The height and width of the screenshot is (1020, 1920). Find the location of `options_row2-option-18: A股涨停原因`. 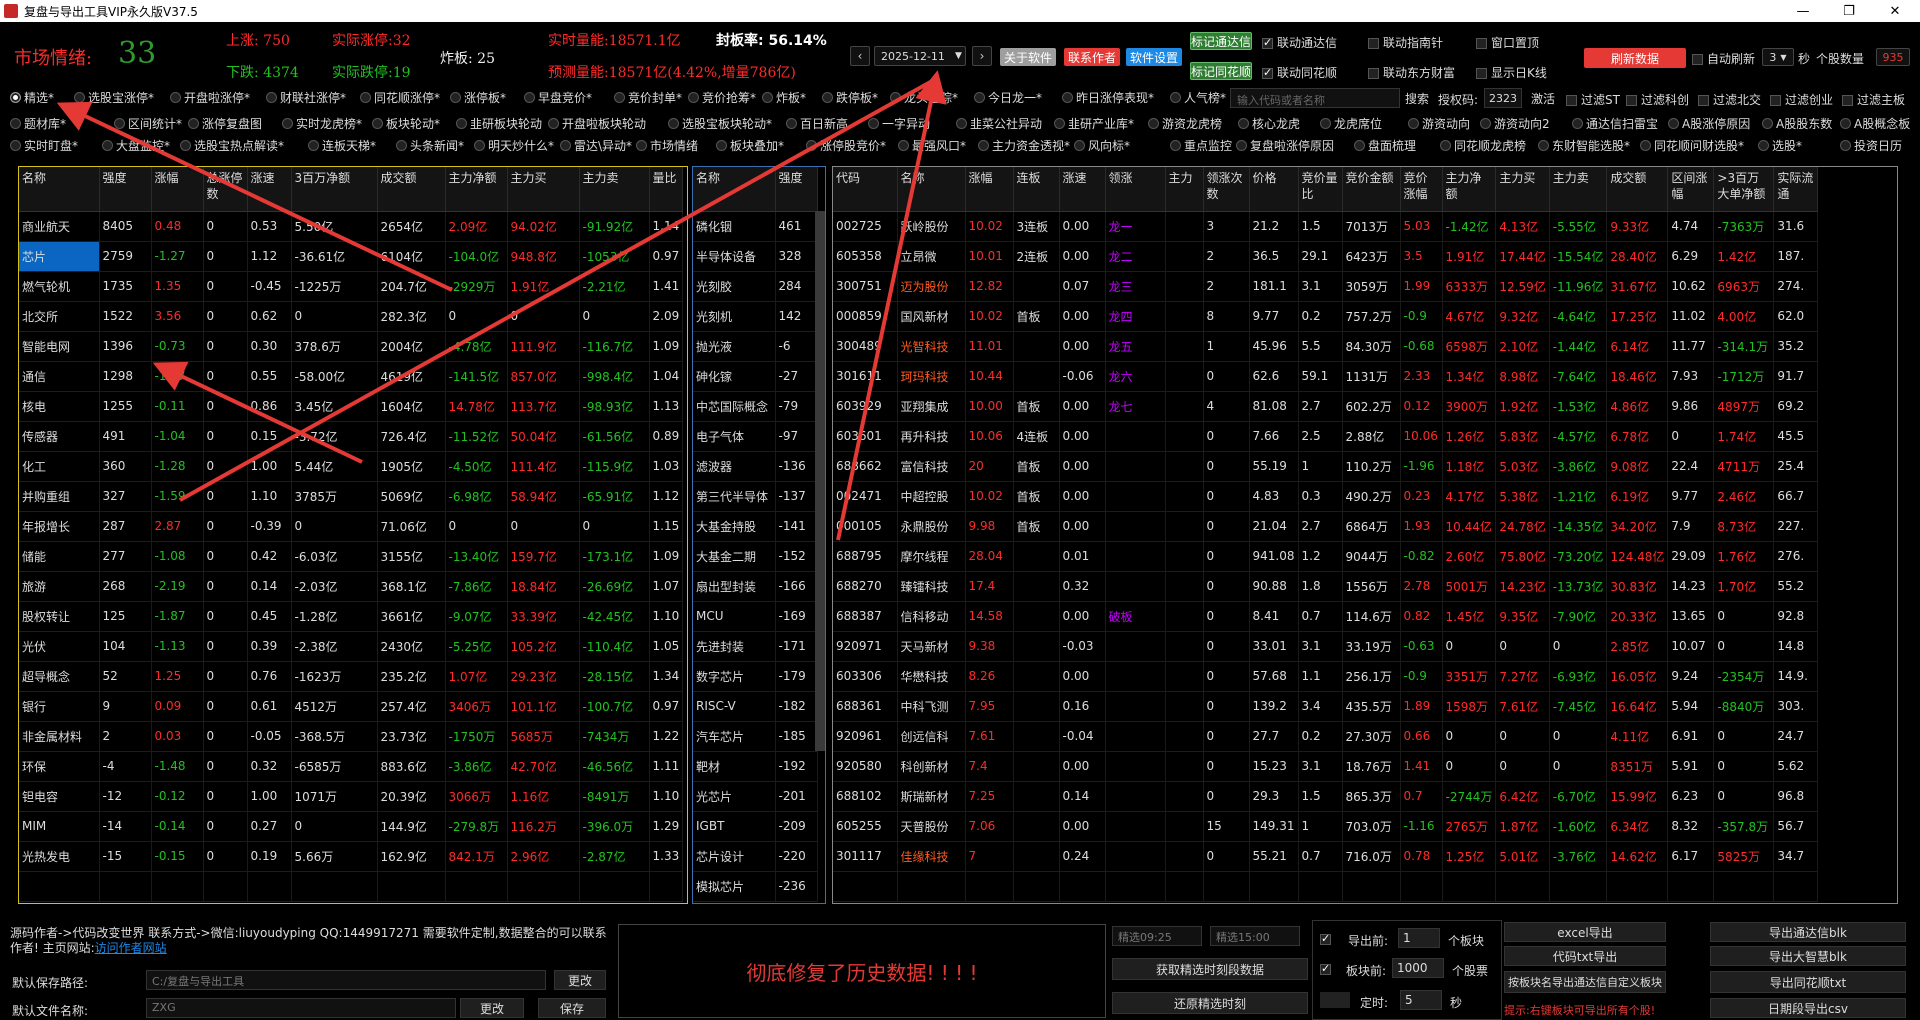

options_row2-option-18: A股涨停原因 is located at coordinates (1709, 123).